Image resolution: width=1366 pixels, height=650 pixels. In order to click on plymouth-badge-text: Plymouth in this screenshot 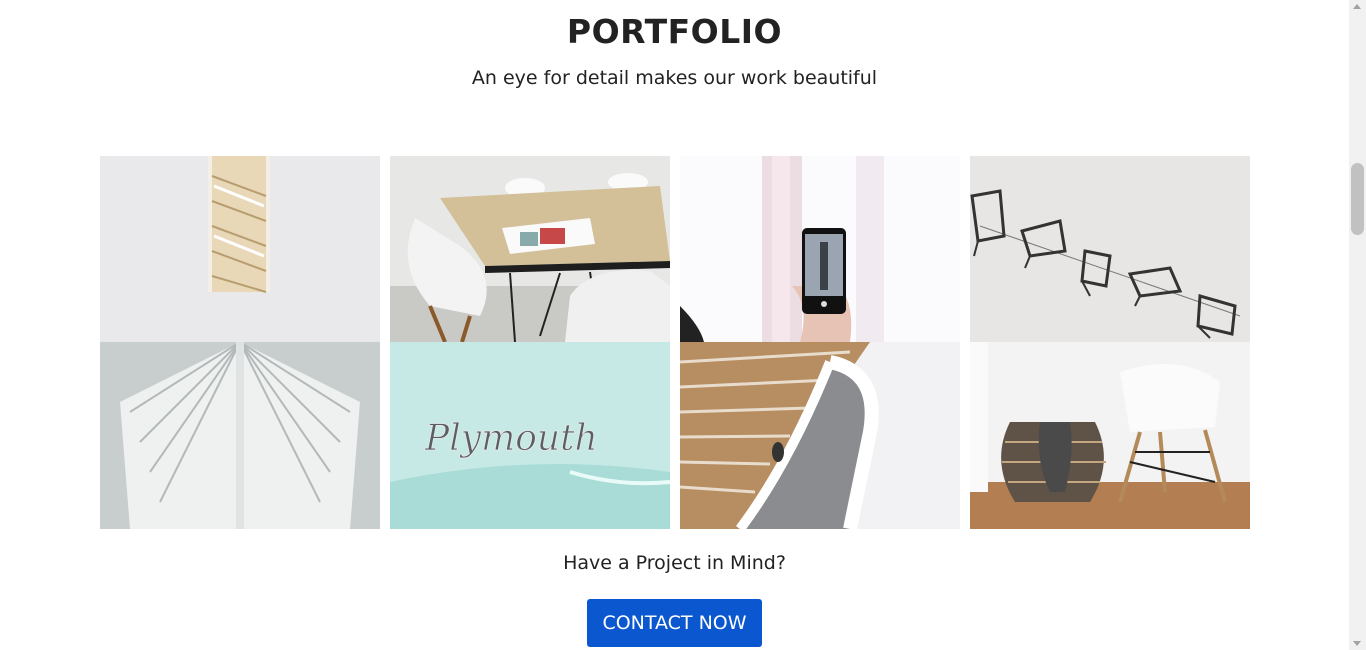, I will do `click(511, 438)`.